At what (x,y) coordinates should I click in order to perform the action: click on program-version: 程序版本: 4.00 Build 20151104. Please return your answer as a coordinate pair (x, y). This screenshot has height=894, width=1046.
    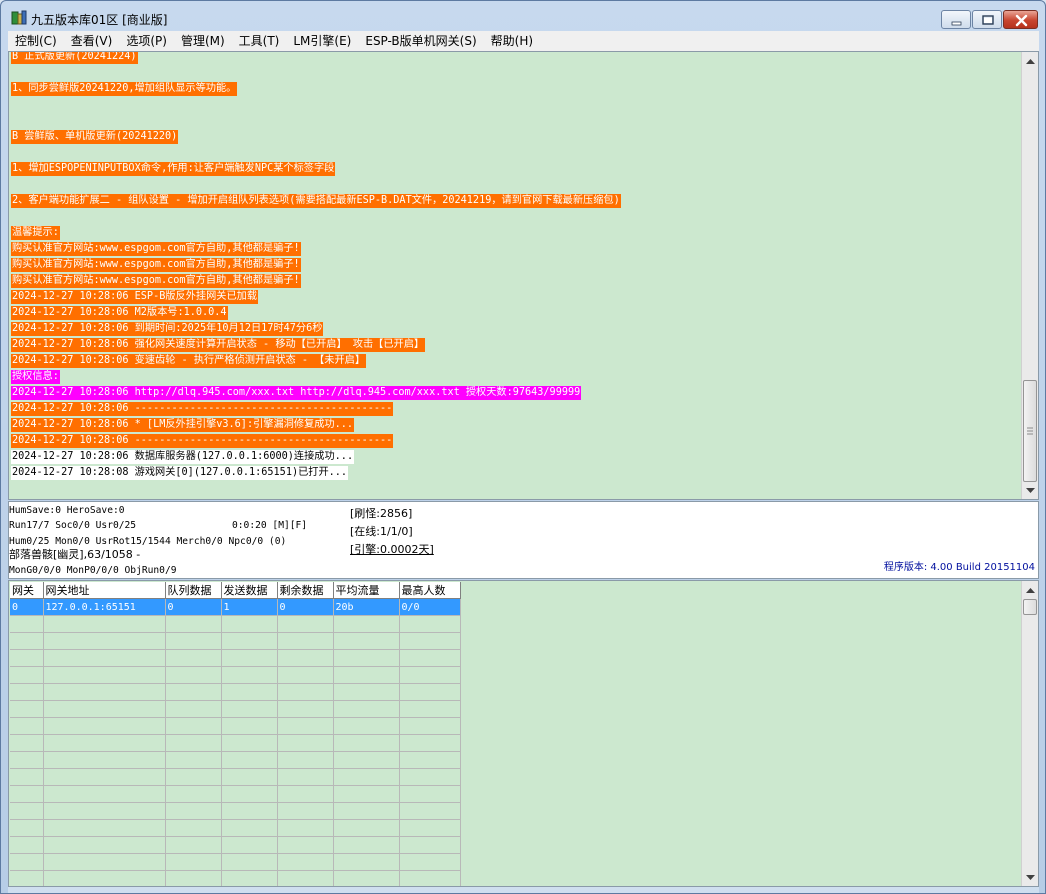
    Looking at the image, I should click on (959, 567).